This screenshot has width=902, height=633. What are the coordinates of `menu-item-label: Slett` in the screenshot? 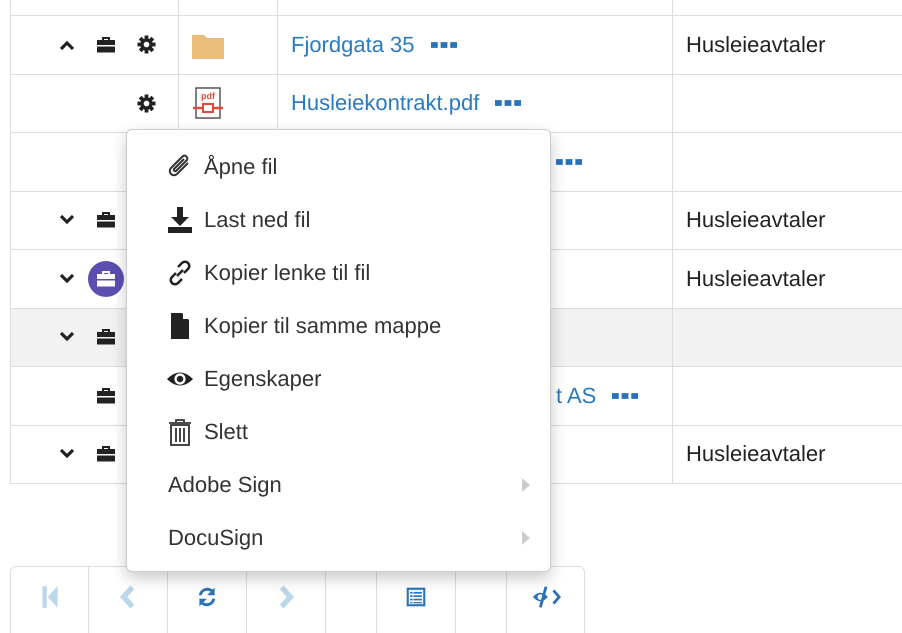 It's located at (227, 431).